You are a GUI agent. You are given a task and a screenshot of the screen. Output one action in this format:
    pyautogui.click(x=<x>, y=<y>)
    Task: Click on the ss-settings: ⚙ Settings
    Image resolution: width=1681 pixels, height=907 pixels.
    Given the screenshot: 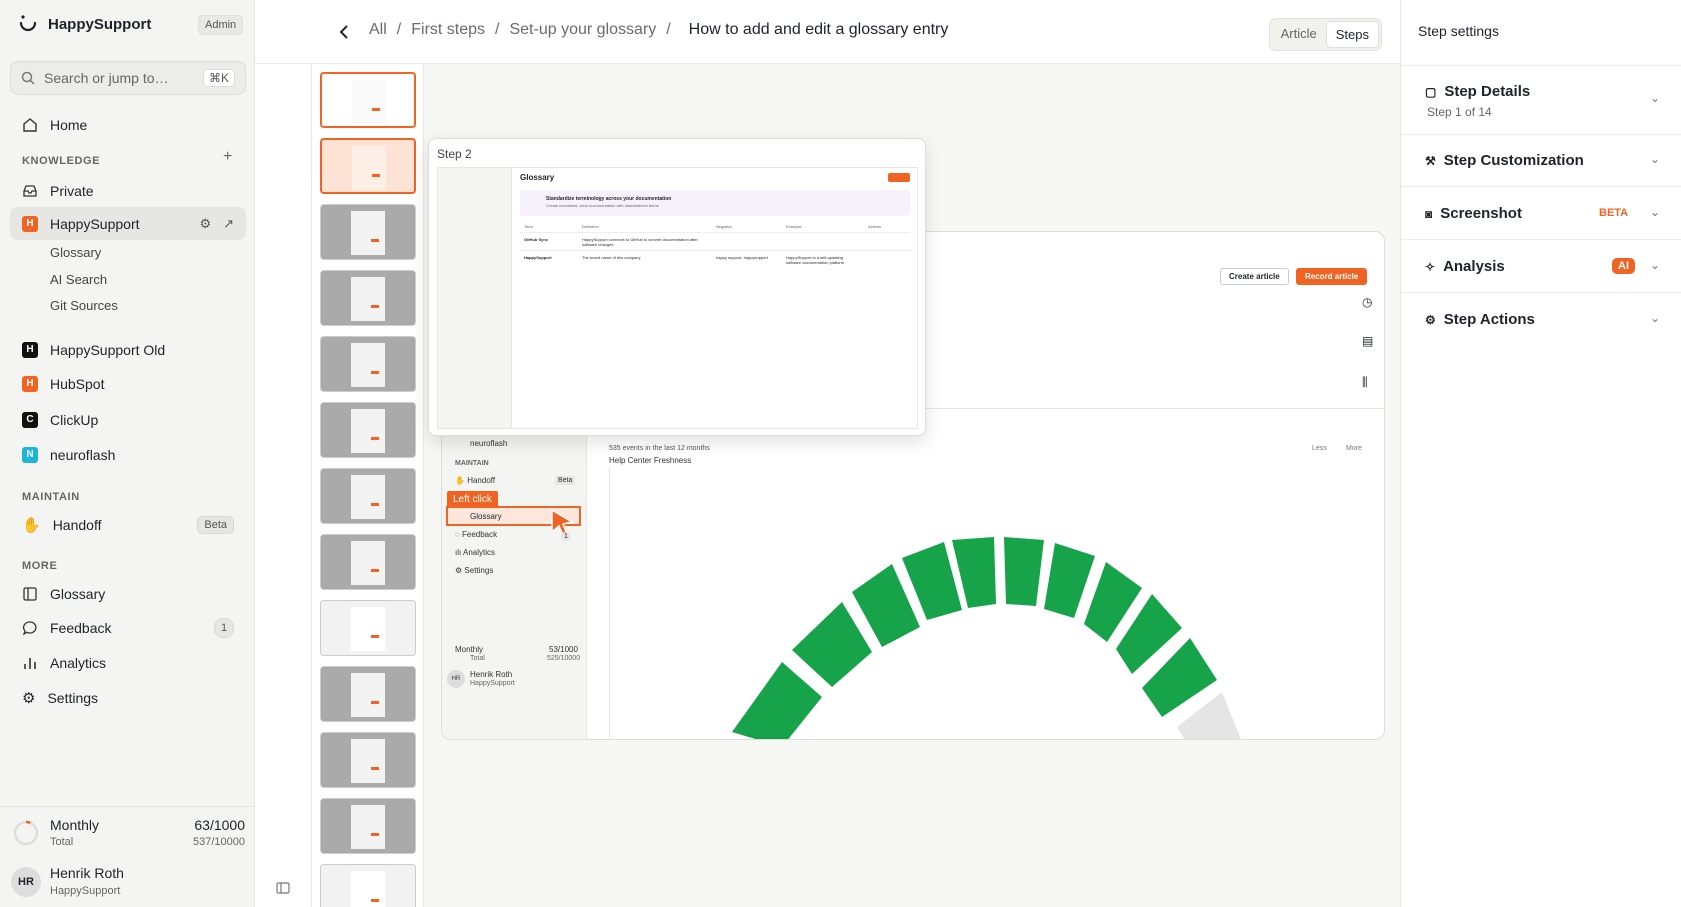 What is the action you would take?
    pyautogui.click(x=474, y=570)
    